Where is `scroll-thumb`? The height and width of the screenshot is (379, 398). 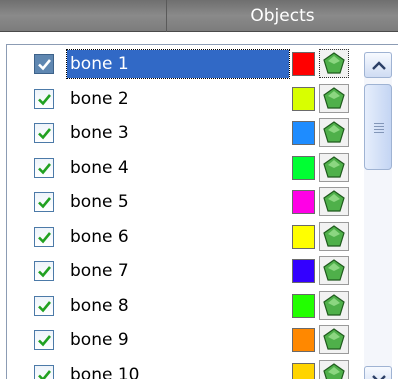 scroll-thumb is located at coordinates (378, 127).